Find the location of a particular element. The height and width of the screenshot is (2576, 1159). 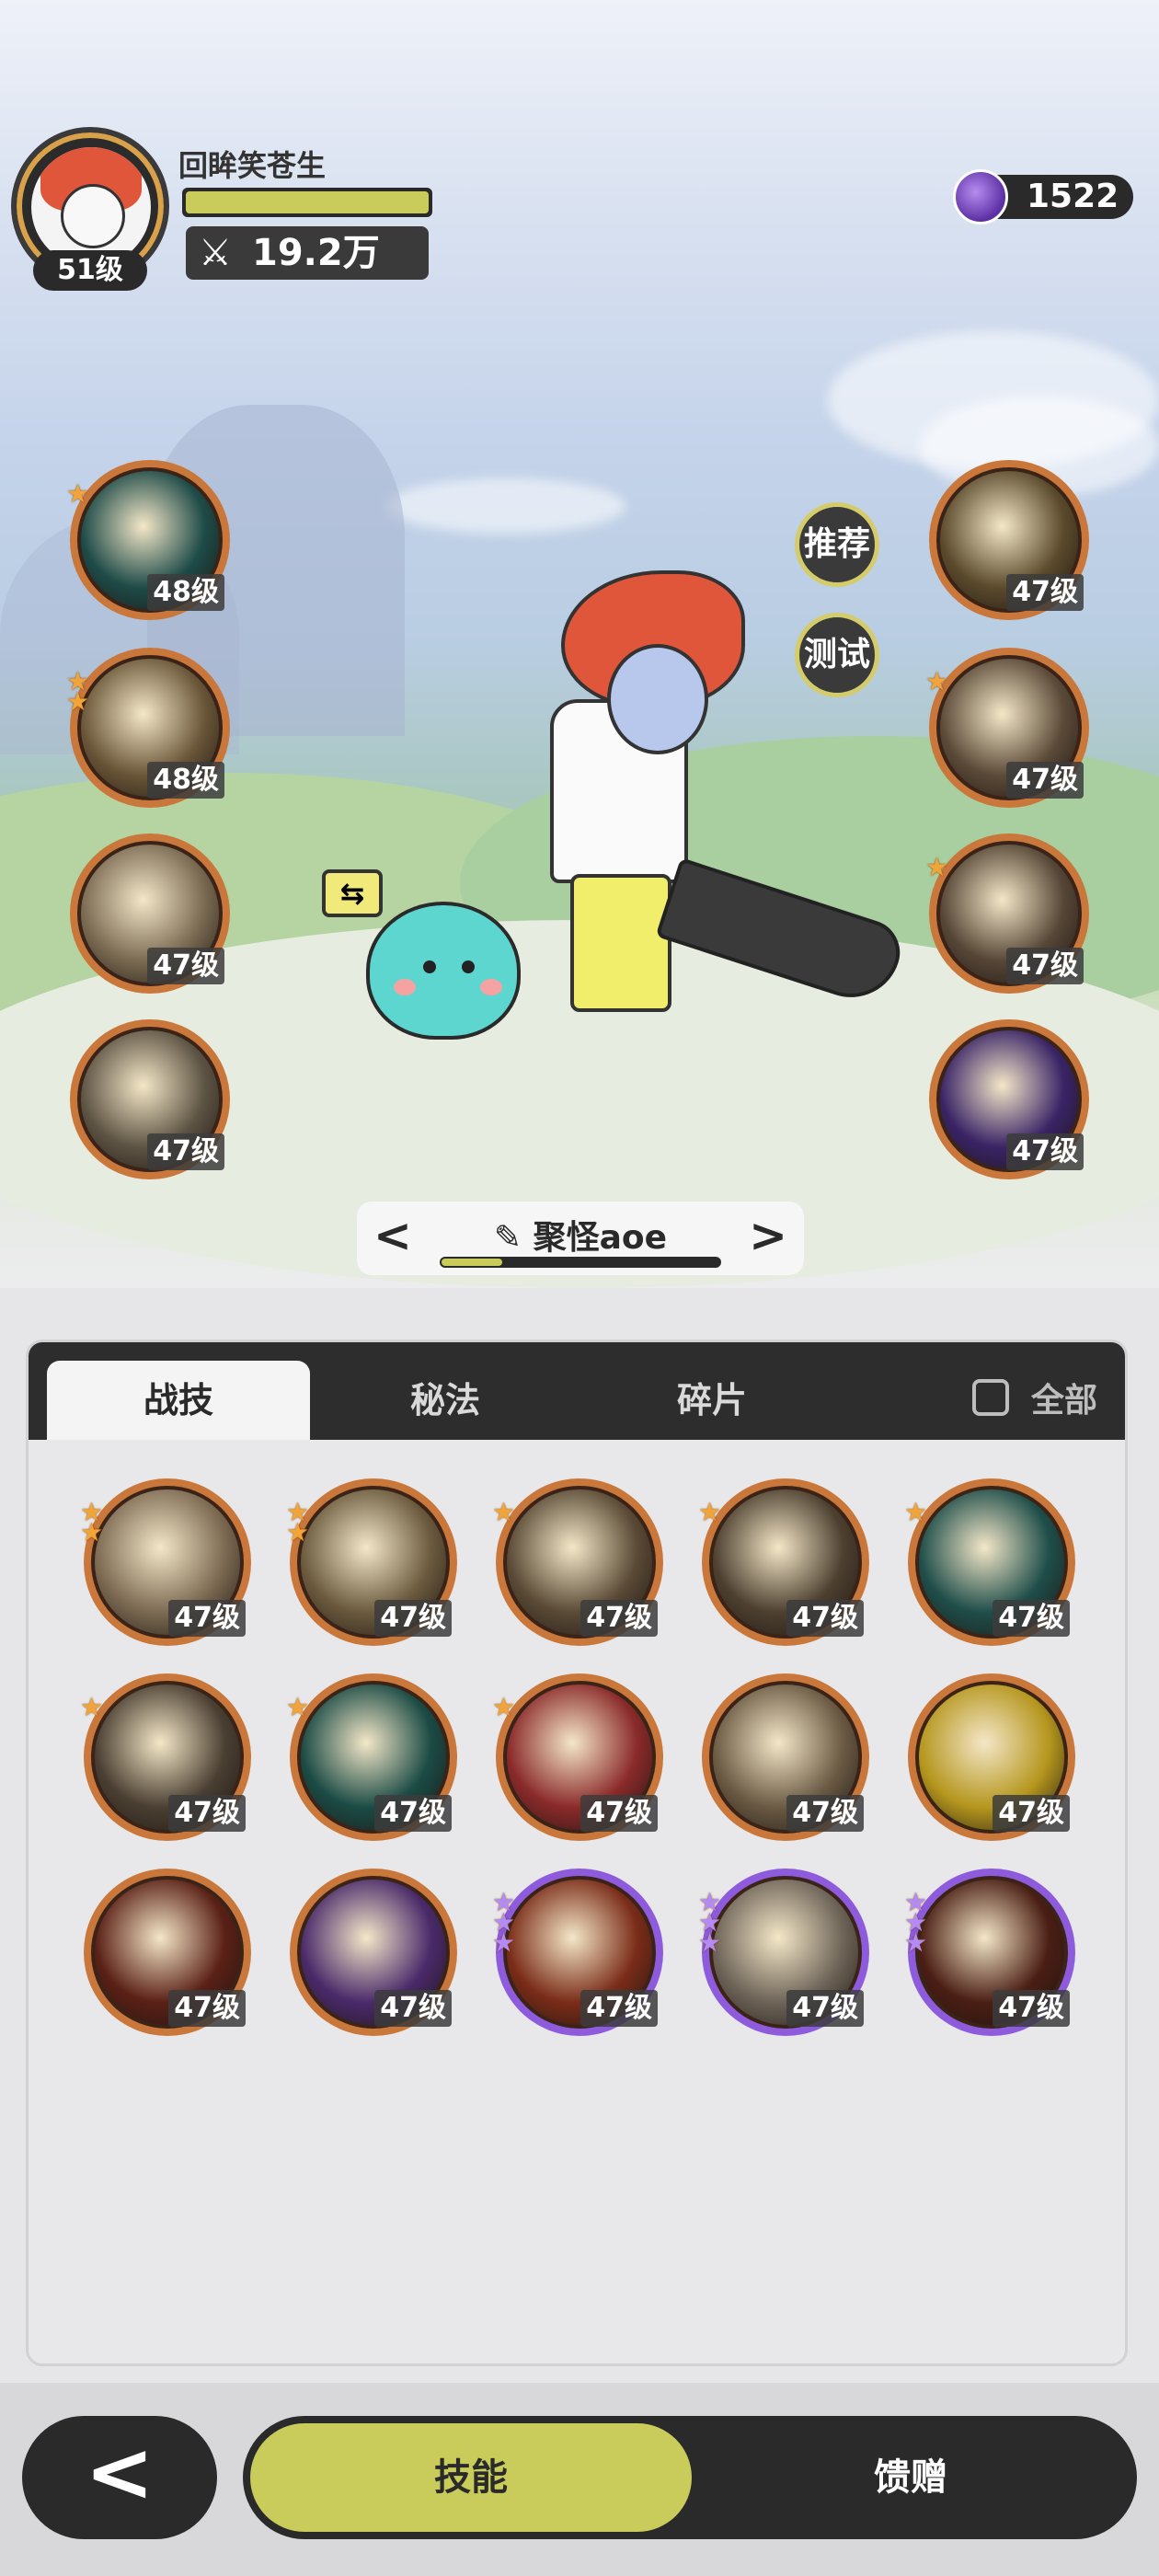

purple-gem-icon is located at coordinates (980, 196).